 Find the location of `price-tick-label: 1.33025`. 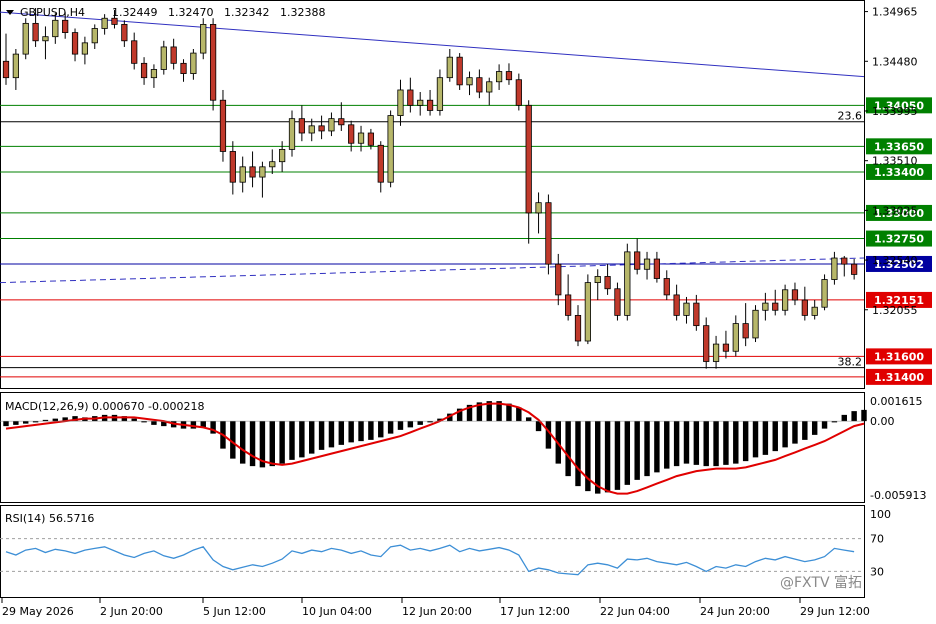

price-tick-label: 1.33025 is located at coordinates (895, 210).